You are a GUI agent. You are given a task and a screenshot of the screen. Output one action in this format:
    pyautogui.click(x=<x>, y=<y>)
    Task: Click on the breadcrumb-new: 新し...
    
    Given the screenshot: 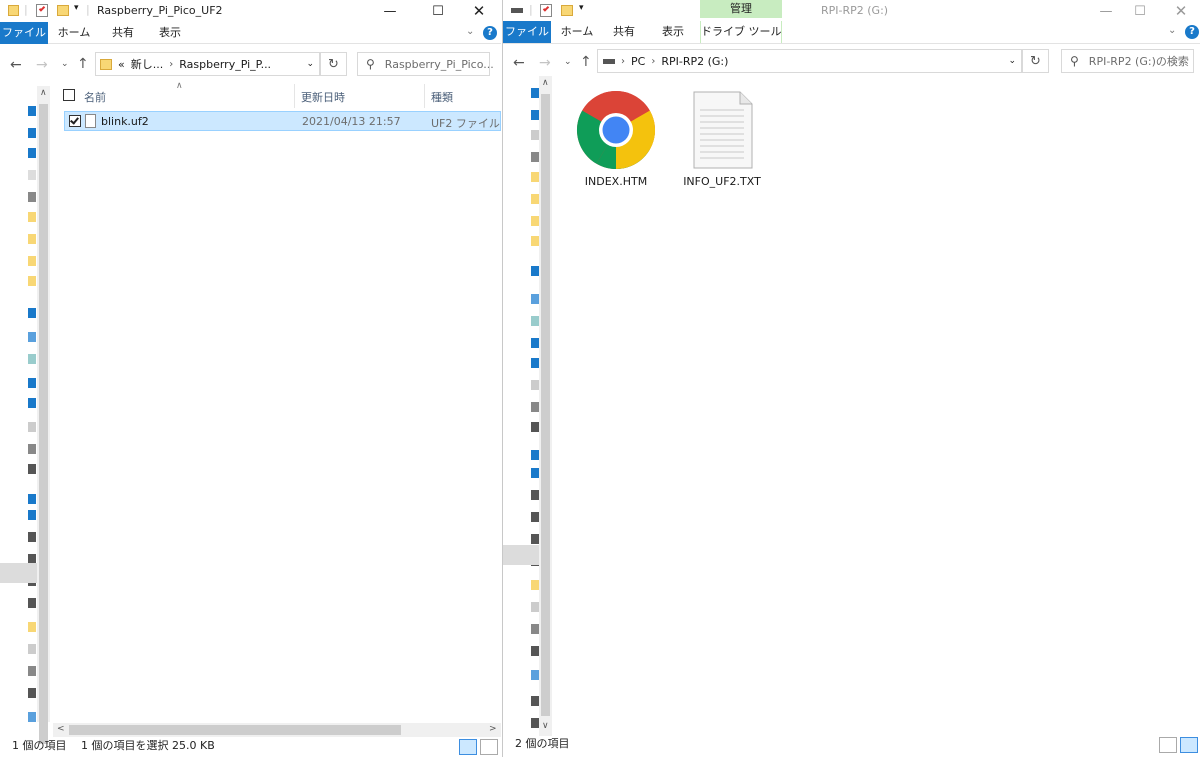 What is the action you would take?
    pyautogui.click(x=147, y=64)
    